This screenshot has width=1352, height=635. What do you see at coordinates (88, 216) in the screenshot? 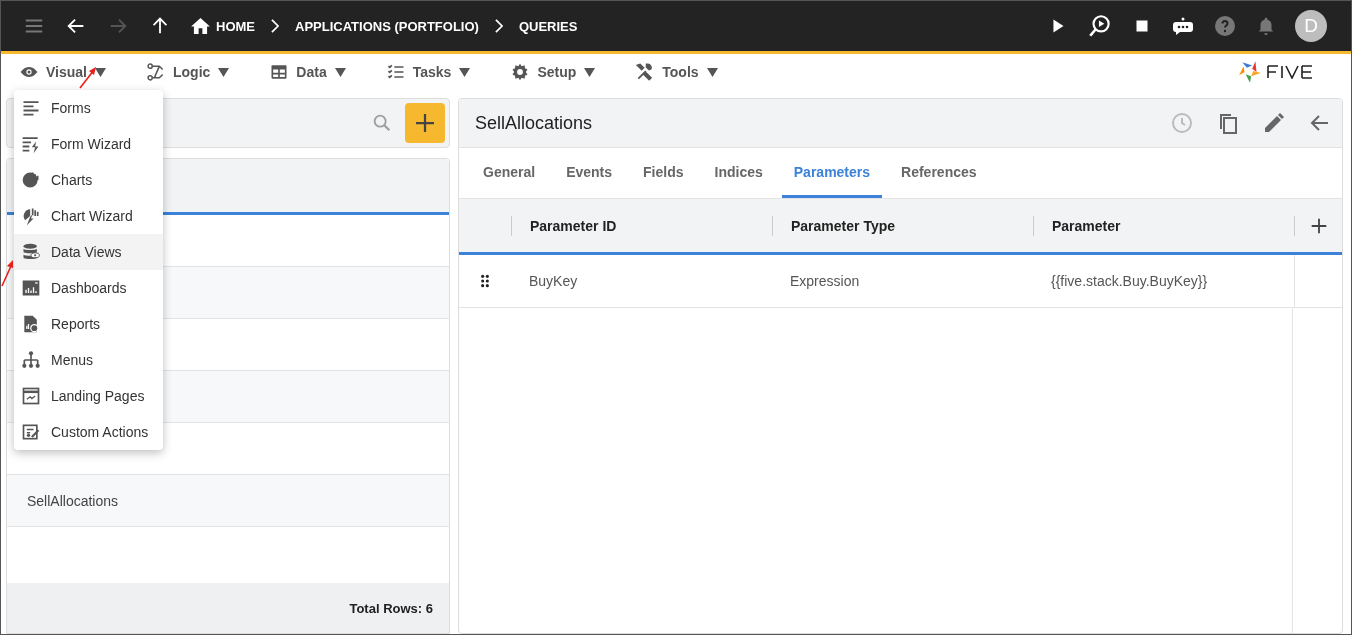
I see `menu-item: Chart Wizard` at bounding box center [88, 216].